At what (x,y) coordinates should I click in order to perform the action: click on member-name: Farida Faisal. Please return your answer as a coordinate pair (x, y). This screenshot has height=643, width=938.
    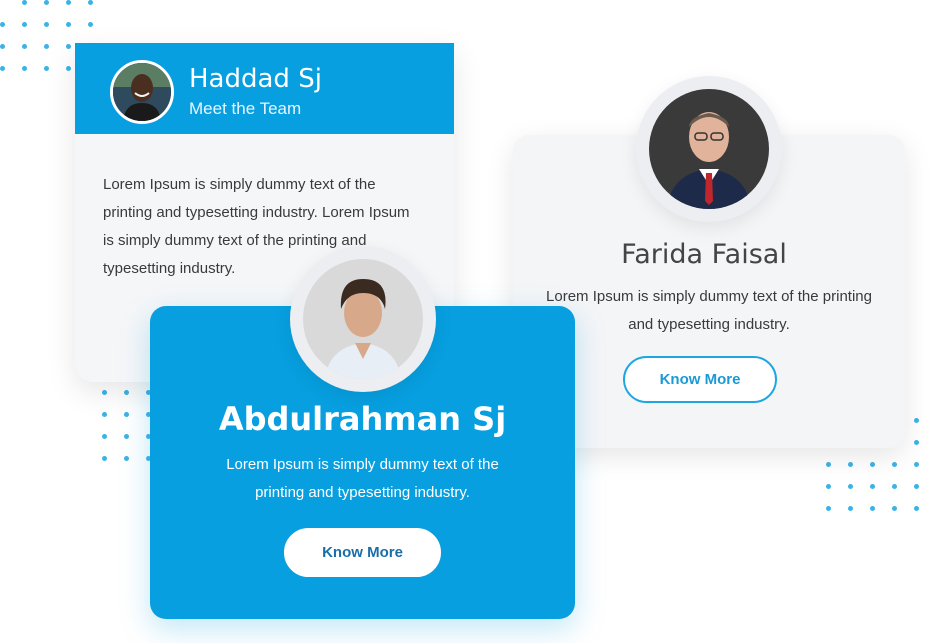
    Looking at the image, I should click on (704, 254).